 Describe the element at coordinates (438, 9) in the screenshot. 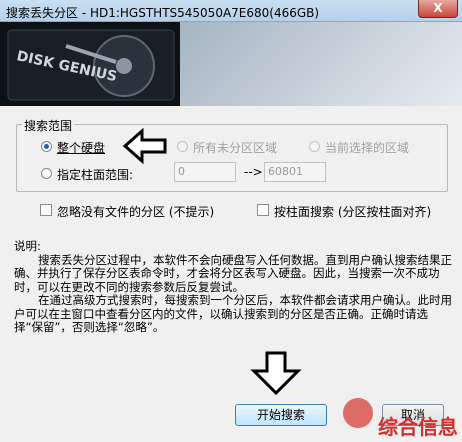

I see `close-button: X` at that location.